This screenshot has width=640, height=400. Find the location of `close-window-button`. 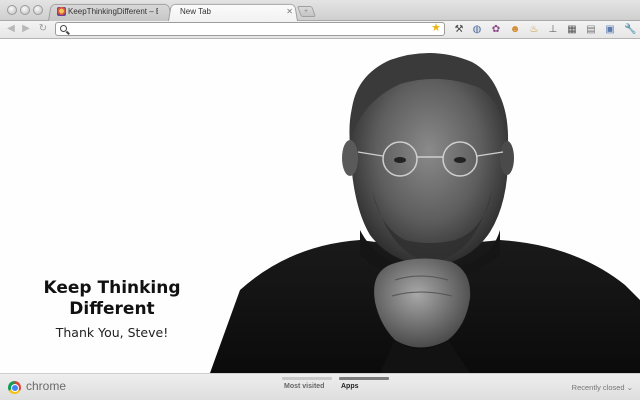

close-window-button is located at coordinates (12, 10).